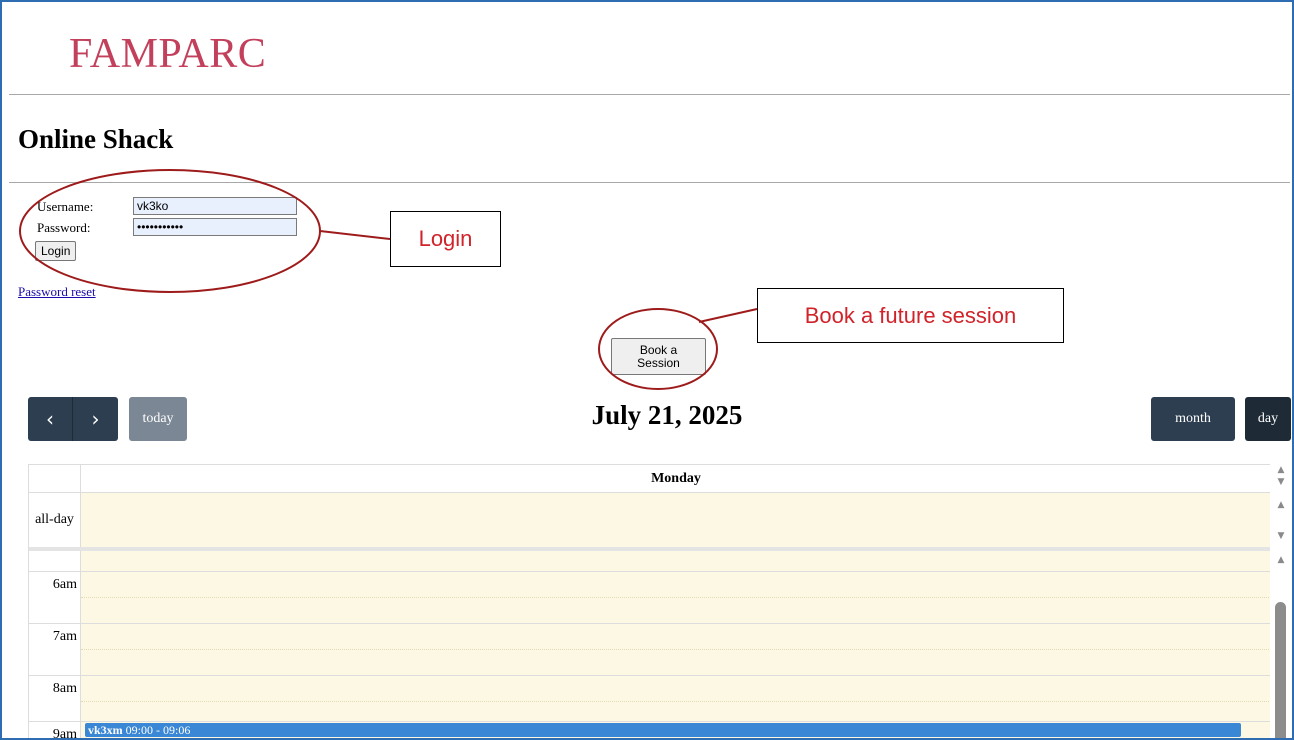 Image resolution: width=1294 pixels, height=740 pixels. I want to click on hour-label-6am: 6am, so click(64, 584).